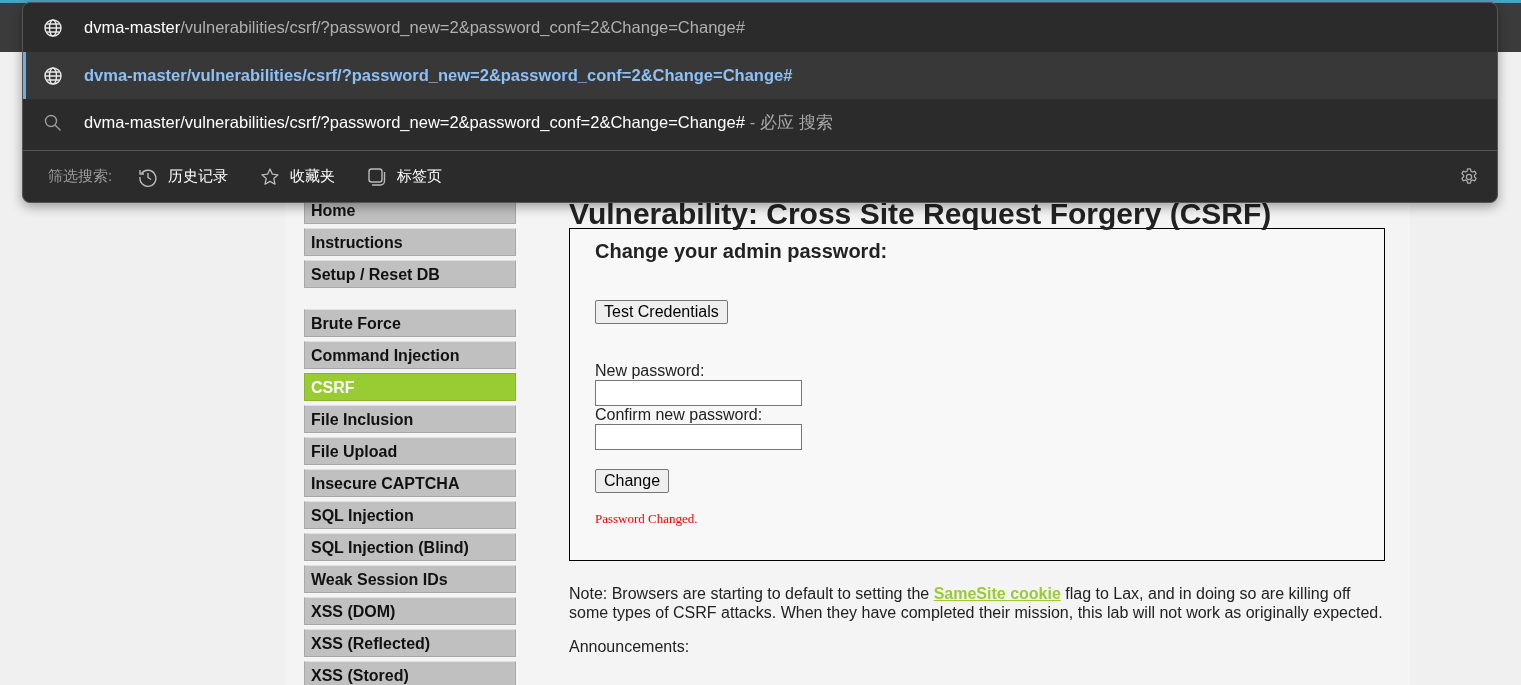 Image resolution: width=1521 pixels, height=685 pixels. Describe the element at coordinates (410, 515) in the screenshot. I see `menu-item: SQL Injection` at that location.